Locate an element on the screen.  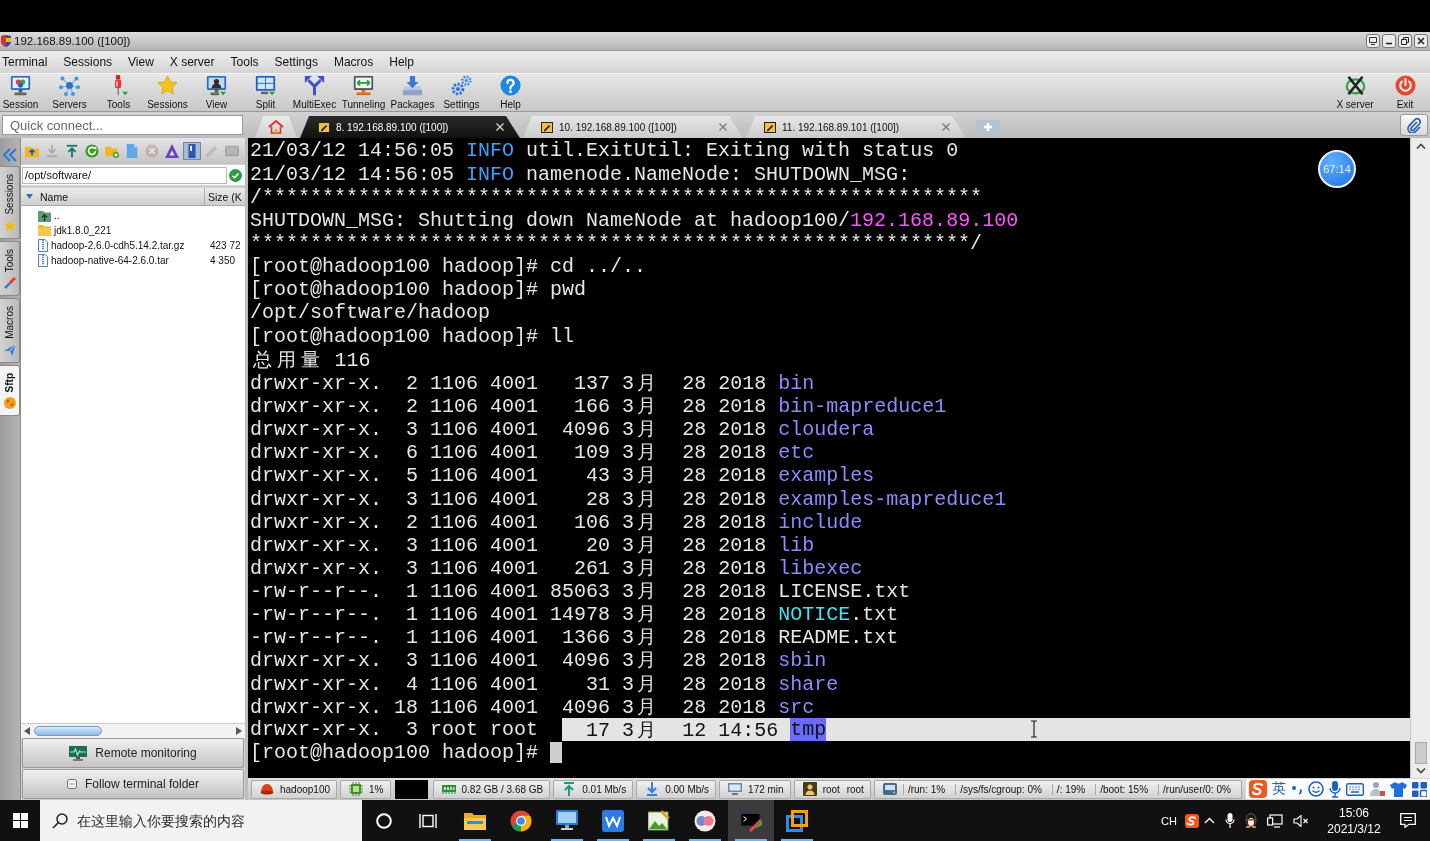
toolbar-button: View is located at coordinates (216, 92).